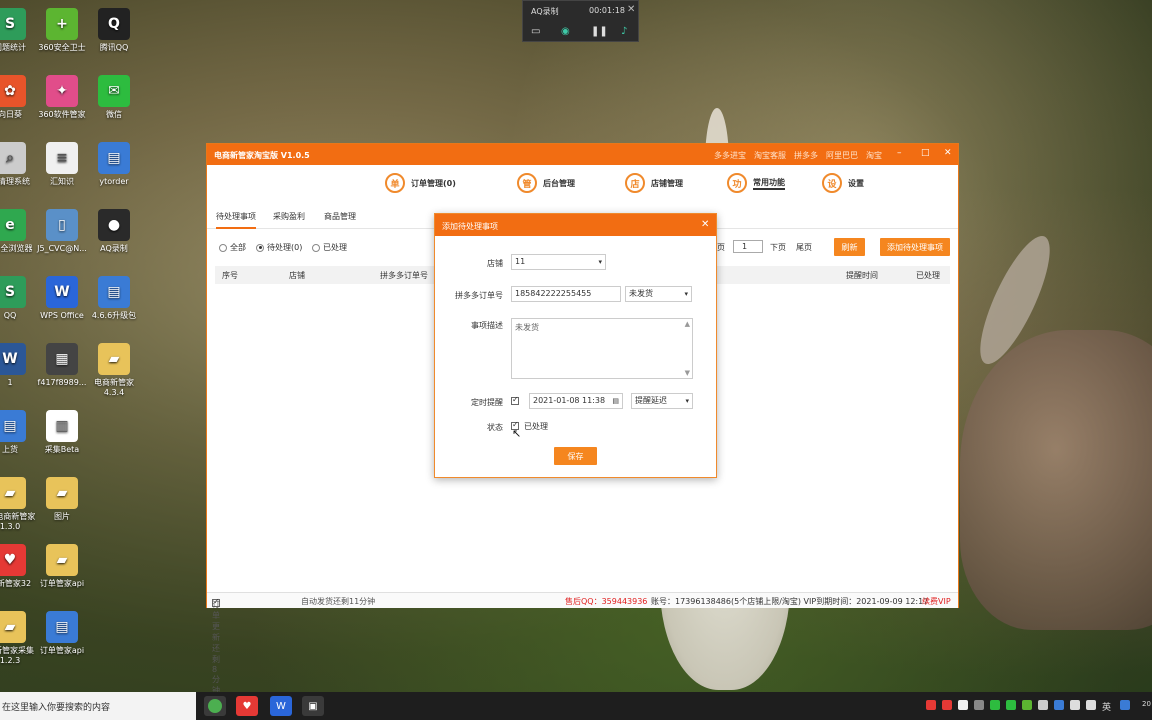  What do you see at coordinates (843, 183) in the screenshot?
I see `nav-settings: 设 设置` at bounding box center [843, 183].